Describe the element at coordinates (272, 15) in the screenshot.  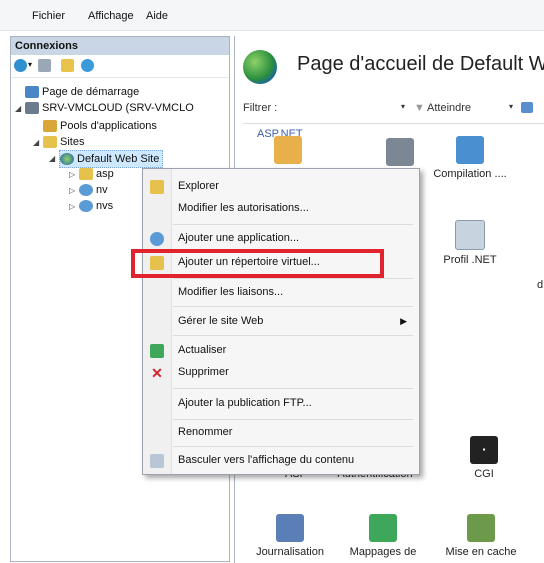
I see `menu-bar: Fichier Affichage Aide` at that location.